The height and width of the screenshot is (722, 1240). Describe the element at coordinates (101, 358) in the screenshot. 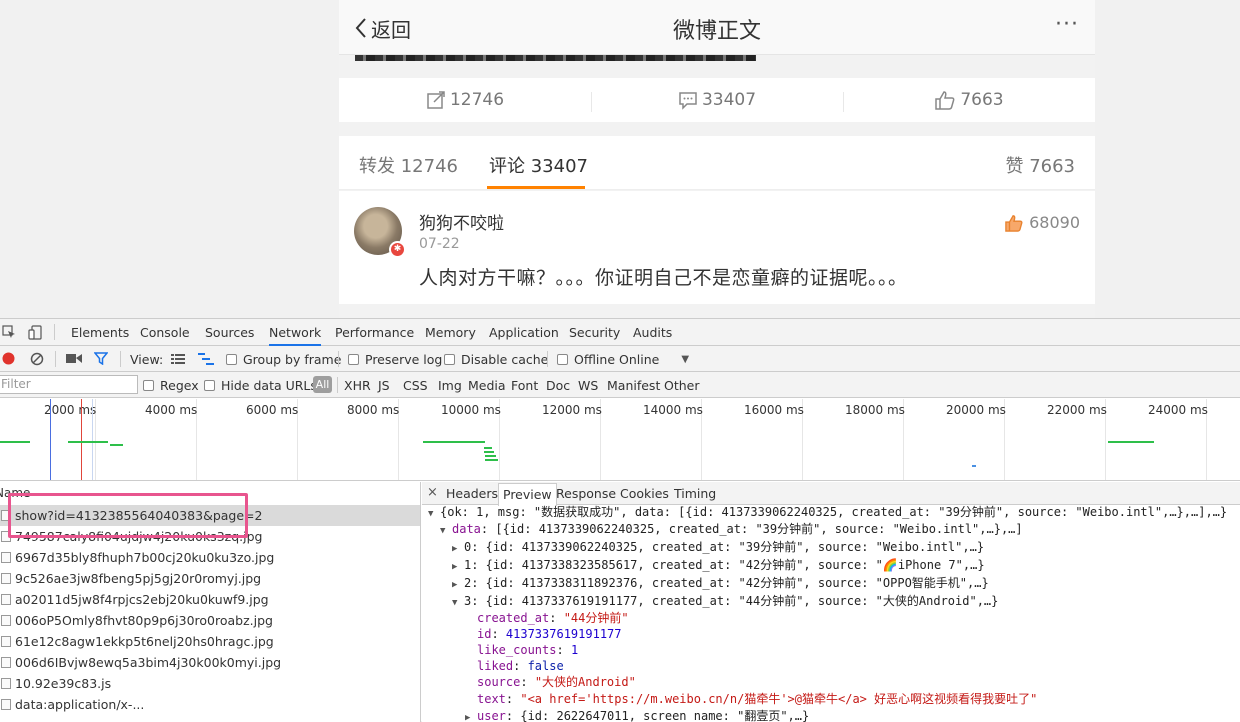

I see `filter-funnel-icon` at that location.